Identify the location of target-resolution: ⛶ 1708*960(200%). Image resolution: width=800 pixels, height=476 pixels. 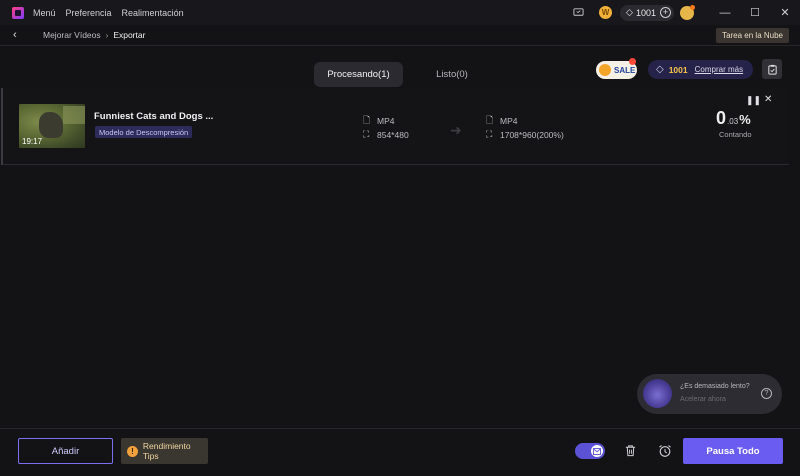
(525, 134).